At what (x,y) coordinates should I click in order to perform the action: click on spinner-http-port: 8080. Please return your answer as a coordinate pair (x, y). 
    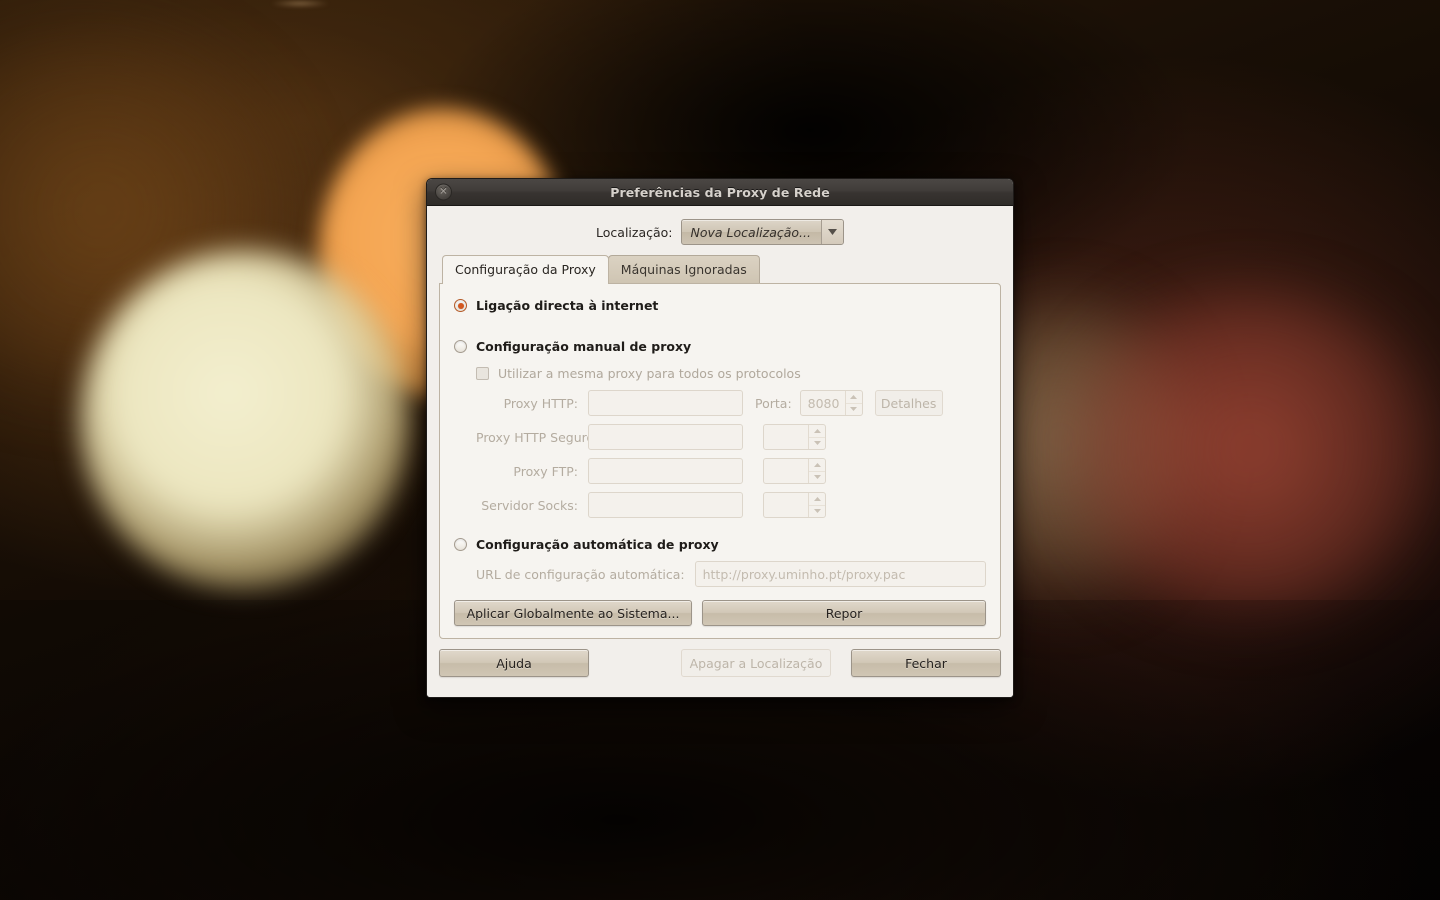
    Looking at the image, I should click on (831, 403).